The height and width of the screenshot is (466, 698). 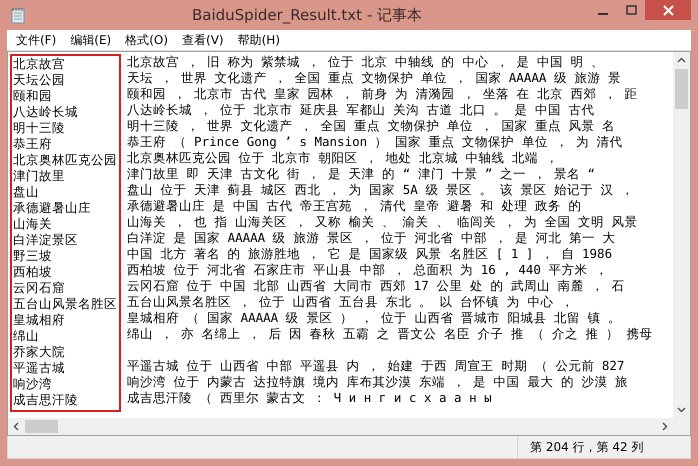 I want to click on text-line: 山海关, so click(x=32, y=224).